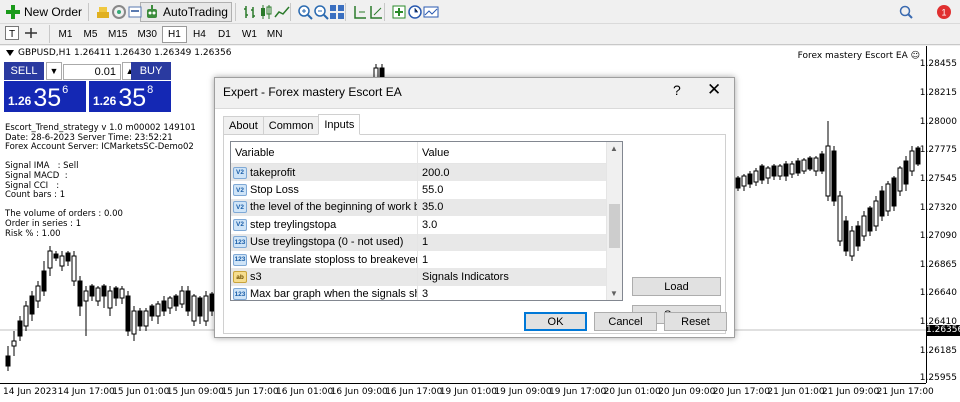 This screenshot has width=960, height=402. Describe the element at coordinates (117, 12) in the screenshot. I see `signals-icon` at that location.